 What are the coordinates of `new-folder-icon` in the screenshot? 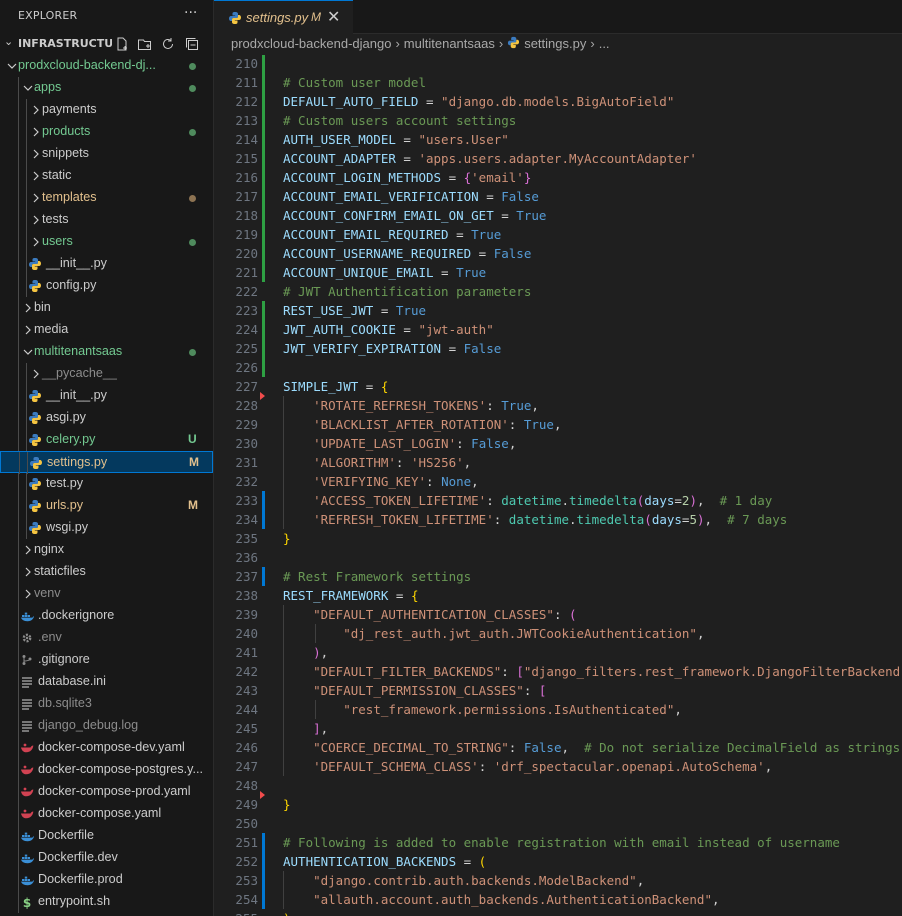 It's located at (145, 44).